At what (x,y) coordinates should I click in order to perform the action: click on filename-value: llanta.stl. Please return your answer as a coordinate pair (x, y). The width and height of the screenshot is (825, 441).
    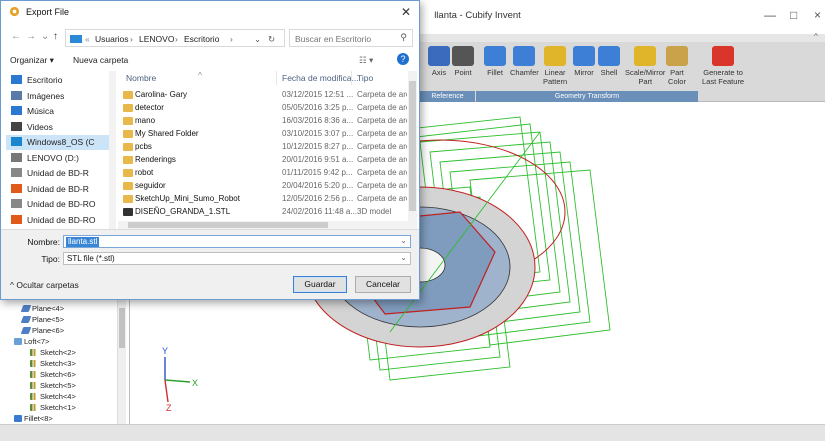
    Looking at the image, I should click on (83, 242).